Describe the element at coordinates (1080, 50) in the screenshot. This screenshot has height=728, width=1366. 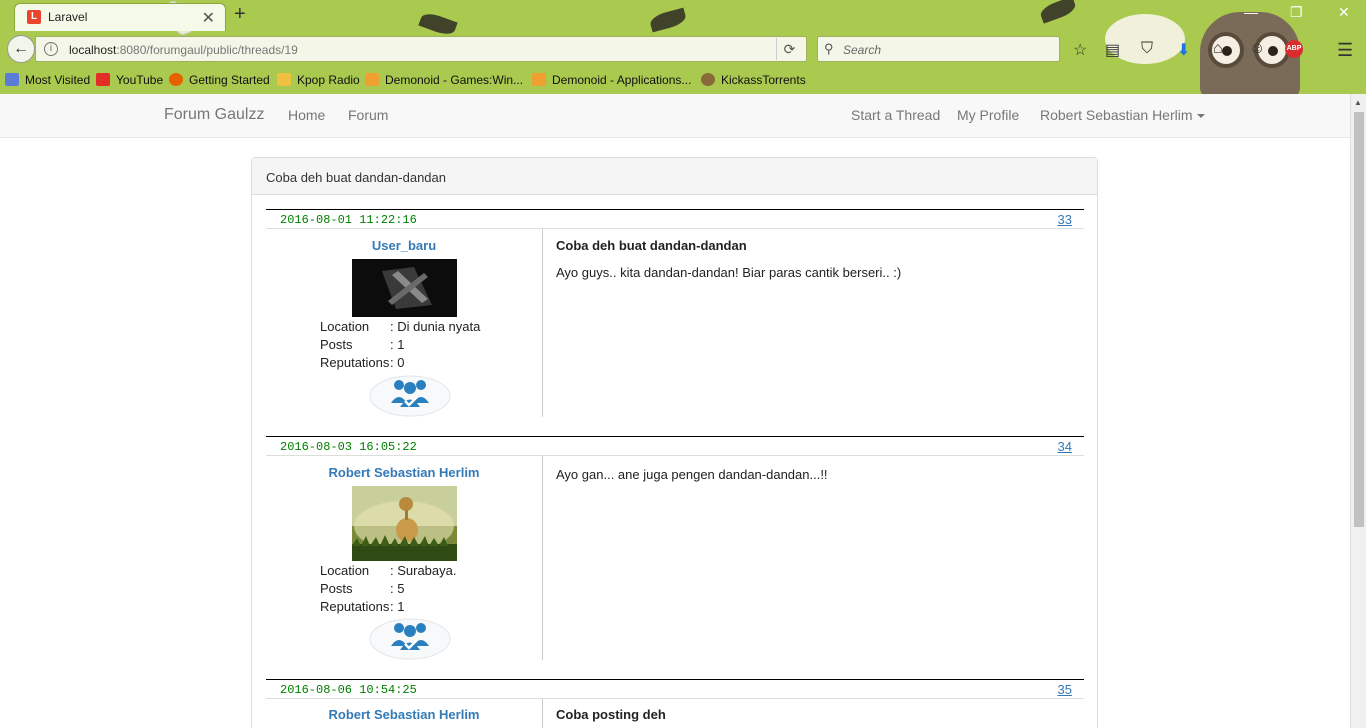
I see `bookmark-star-icon: ☆` at that location.